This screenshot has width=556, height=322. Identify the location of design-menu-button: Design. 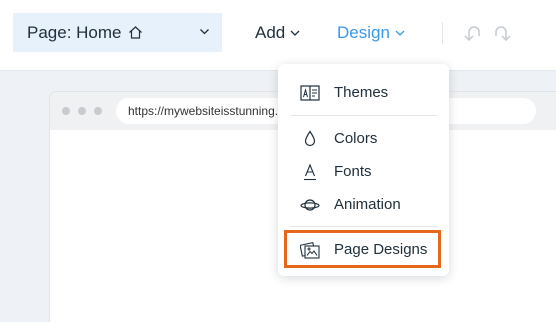
(371, 33).